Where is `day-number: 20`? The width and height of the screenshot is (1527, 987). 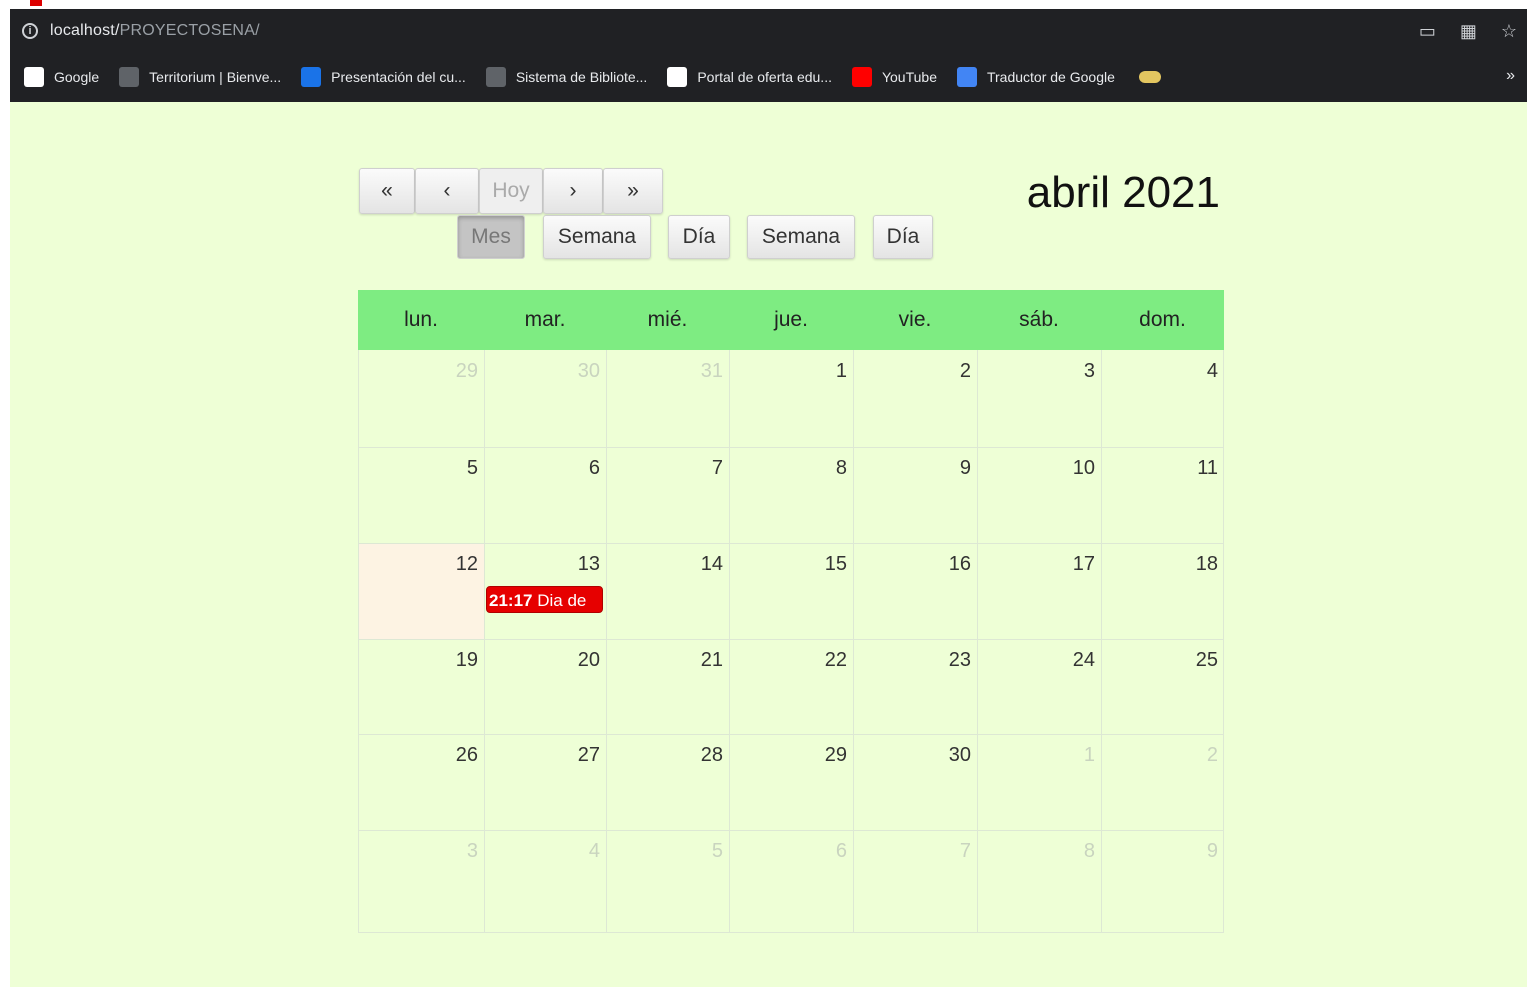 day-number: 20 is located at coordinates (580, 660).